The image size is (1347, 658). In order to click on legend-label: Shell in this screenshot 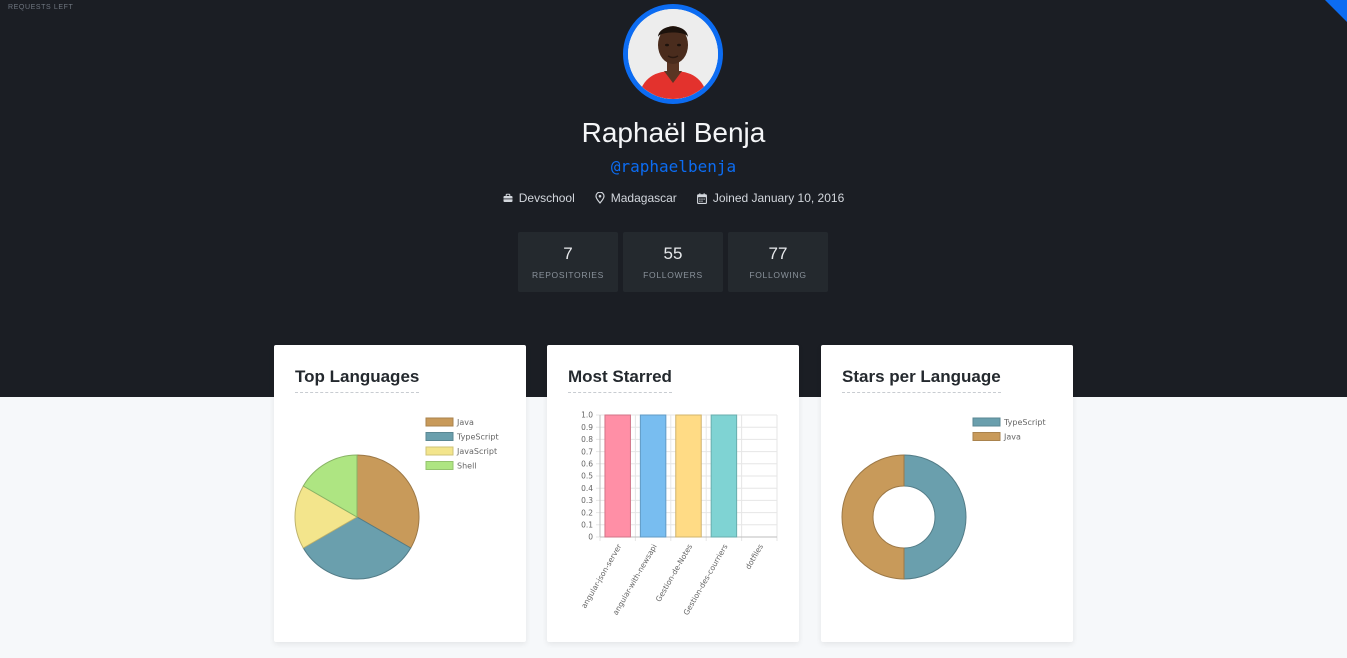, I will do `click(467, 466)`.